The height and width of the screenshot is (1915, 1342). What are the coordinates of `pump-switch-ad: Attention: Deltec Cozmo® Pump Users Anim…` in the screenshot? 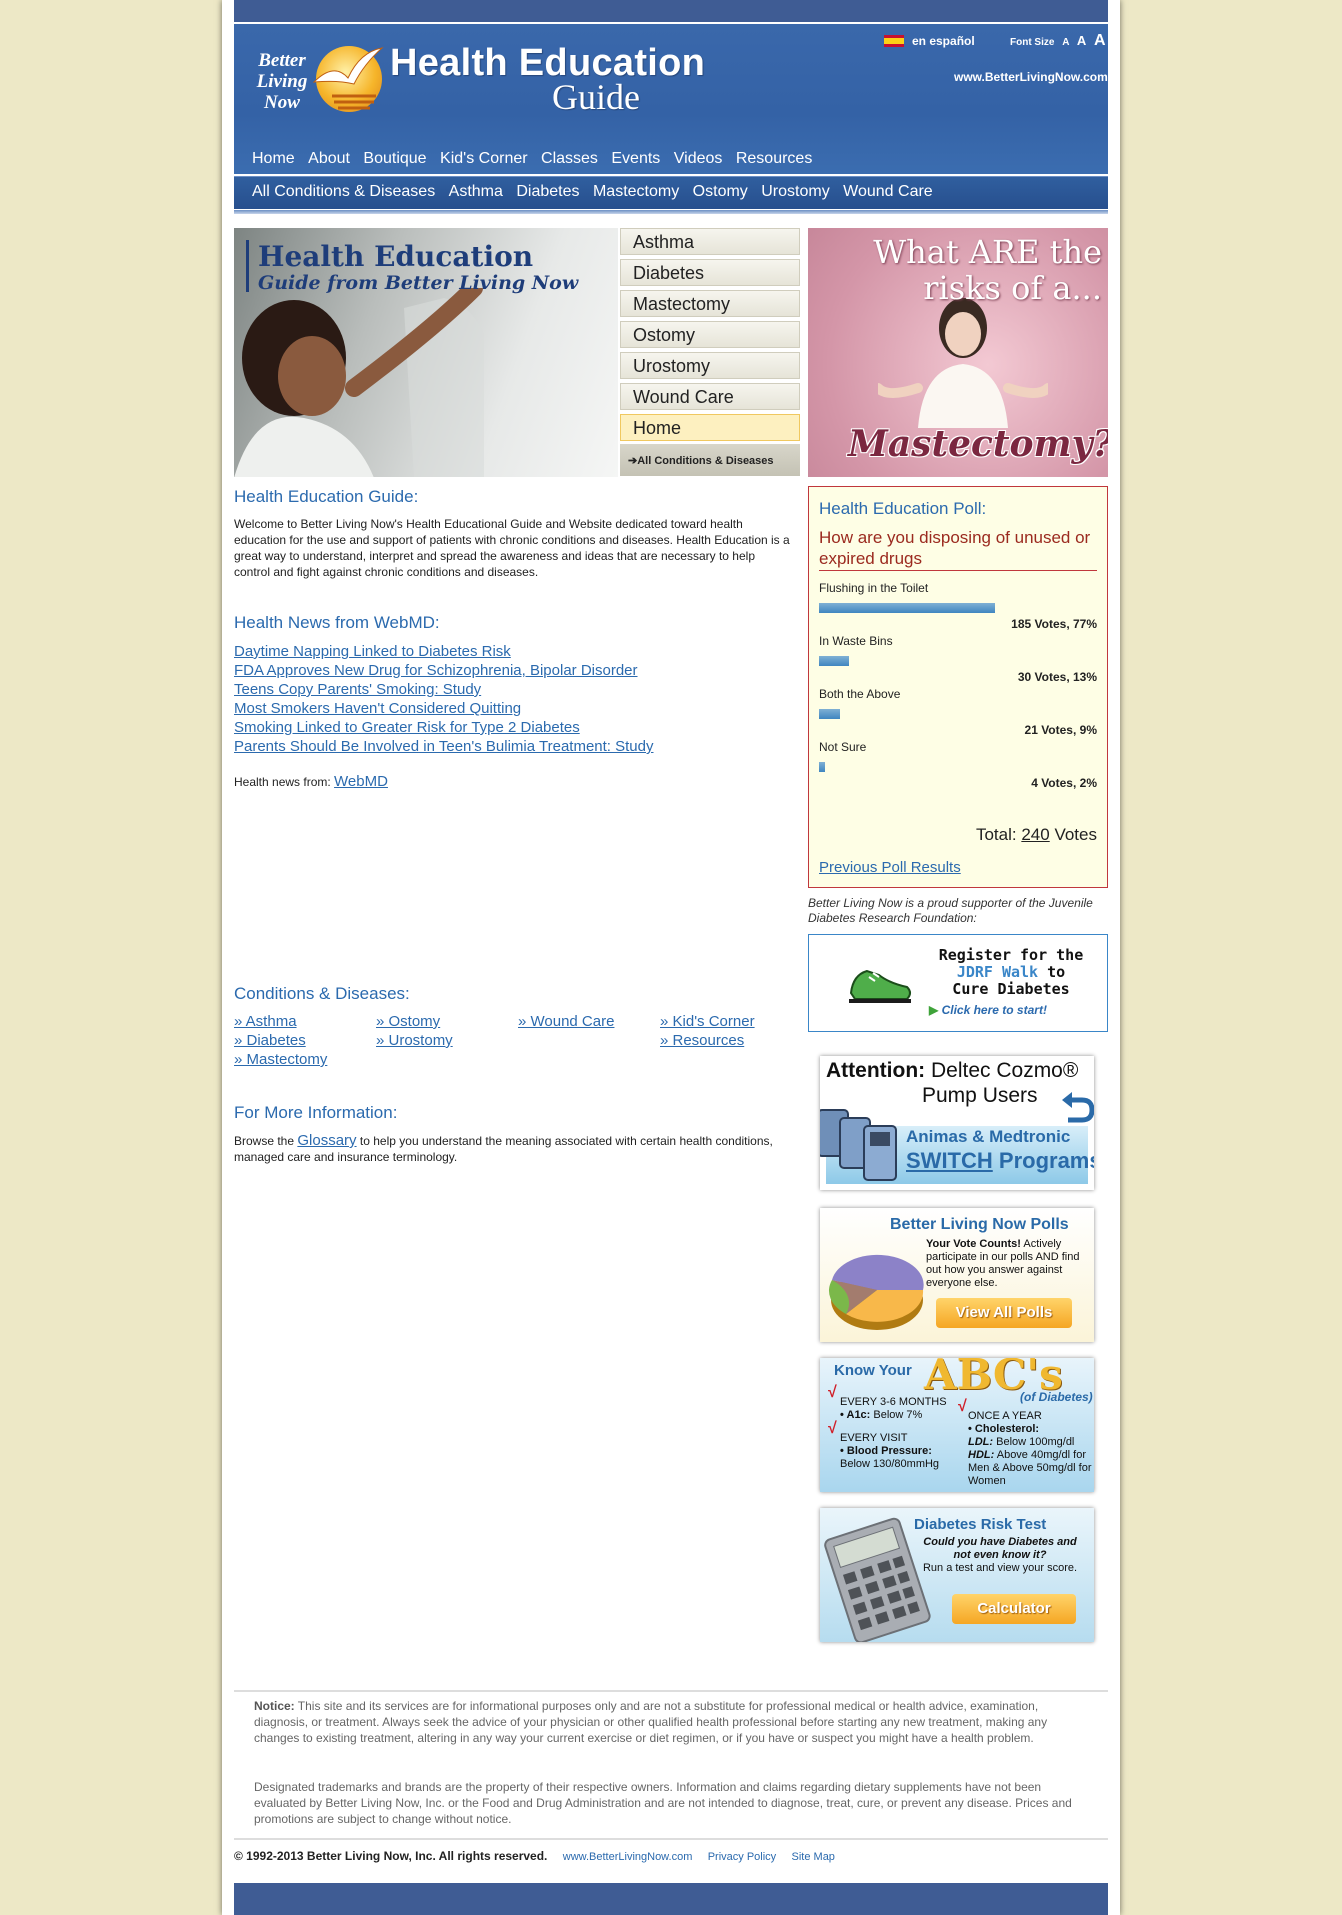 It's located at (957, 1123).